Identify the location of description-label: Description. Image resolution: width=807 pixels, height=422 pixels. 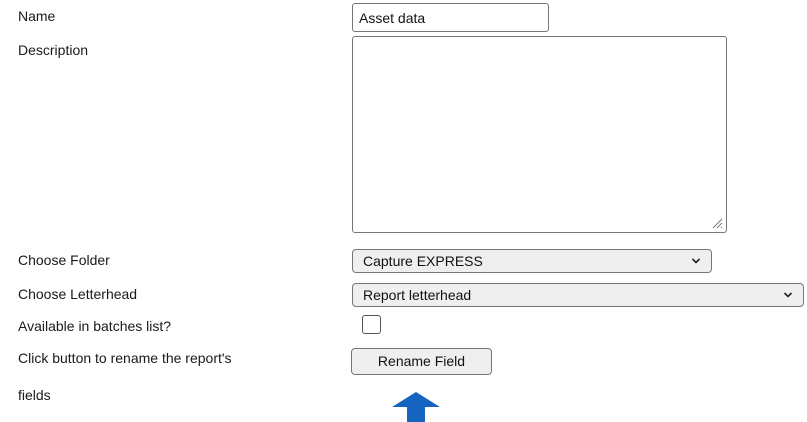
(53, 50).